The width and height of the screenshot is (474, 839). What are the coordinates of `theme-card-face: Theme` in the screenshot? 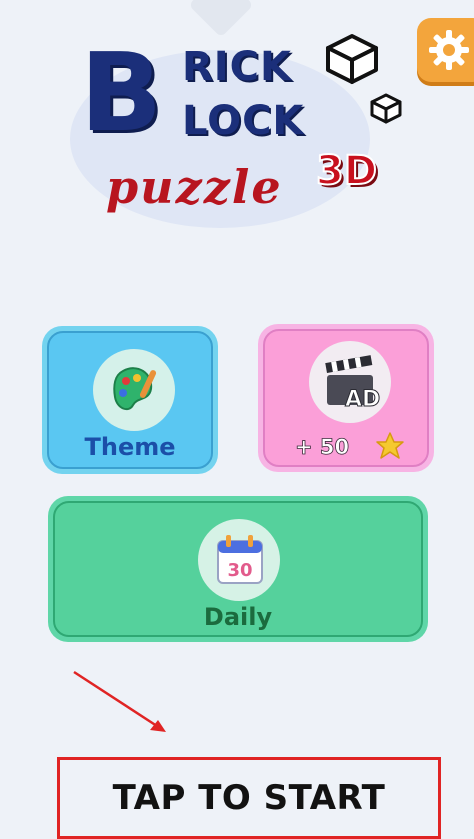 It's located at (130, 400).